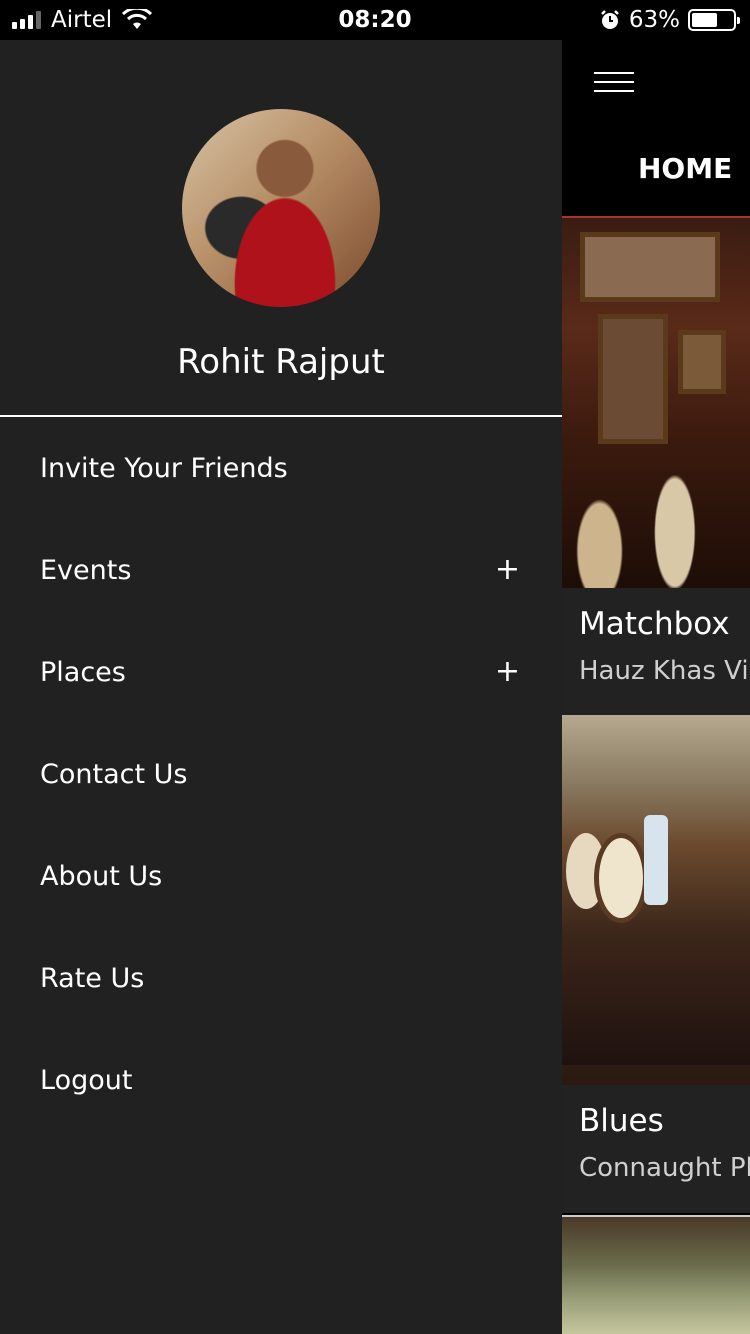 The width and height of the screenshot is (750, 1334). Describe the element at coordinates (664, 671) in the screenshot. I see `venue-location: Hauz Khas Vil` at that location.